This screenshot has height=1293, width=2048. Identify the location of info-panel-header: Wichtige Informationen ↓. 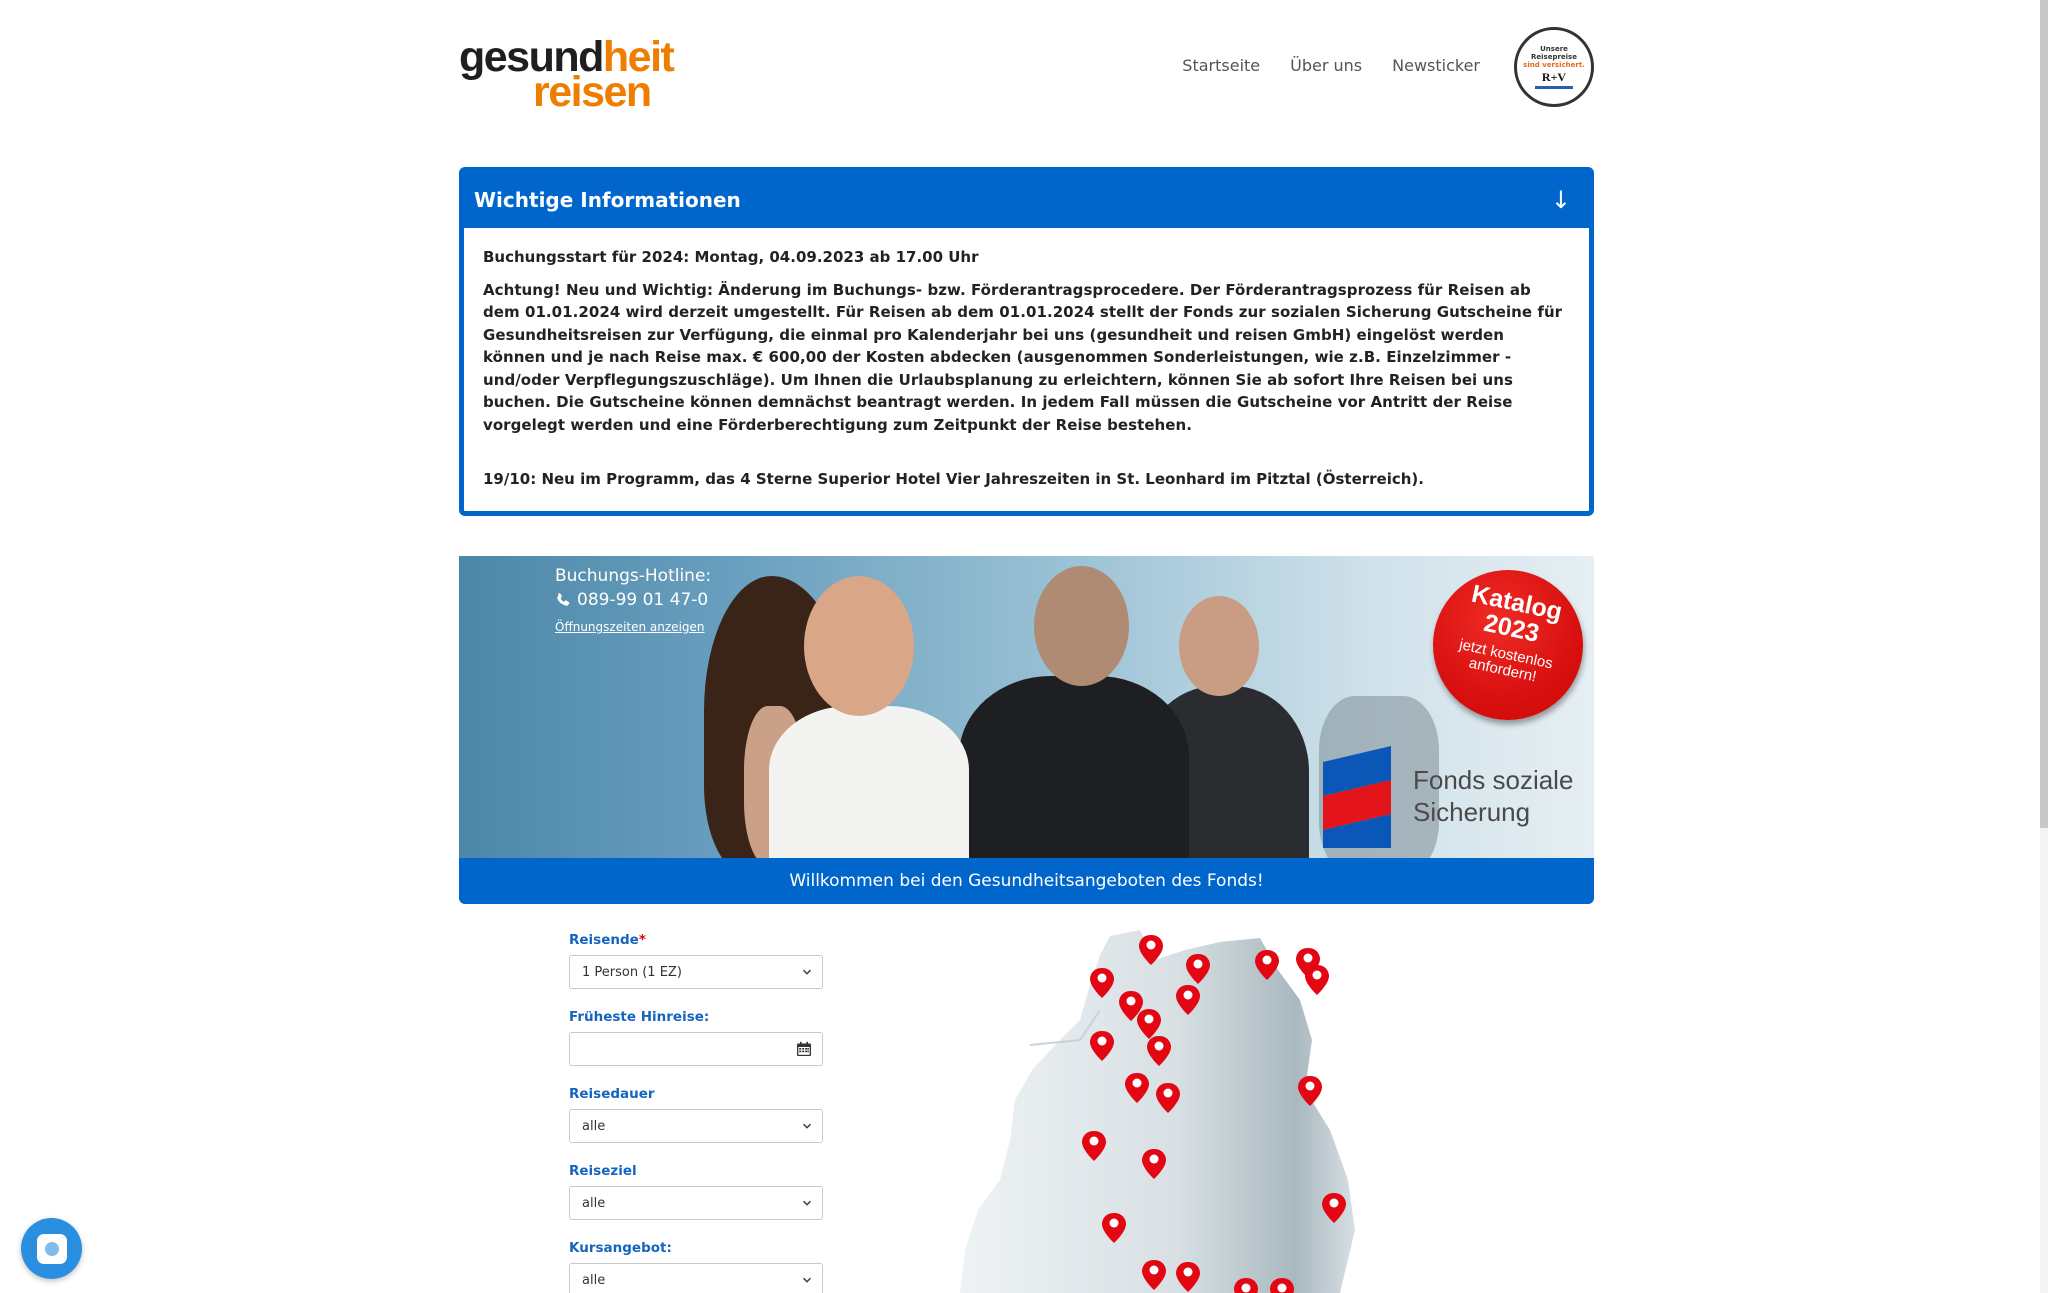
(1026, 200).